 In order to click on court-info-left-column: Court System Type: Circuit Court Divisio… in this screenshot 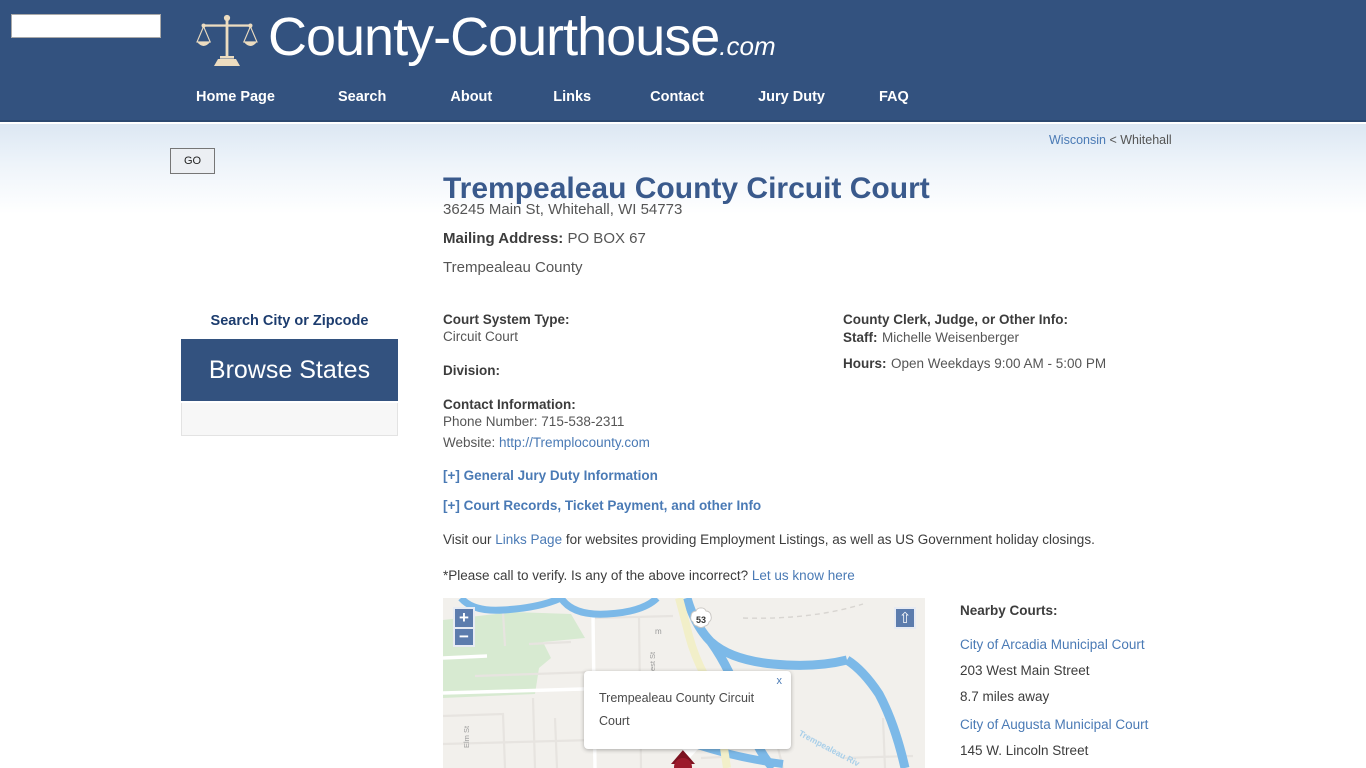, I will do `click(633, 382)`.